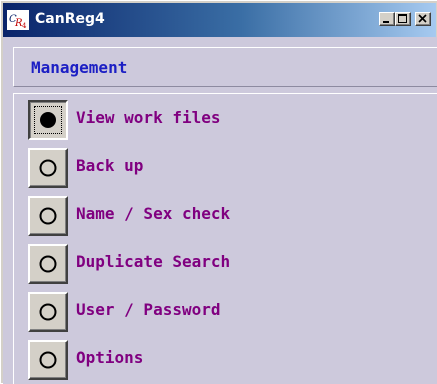 The image size is (437, 384). I want to click on canreg-app-icon: C R 4, so click(18, 20).